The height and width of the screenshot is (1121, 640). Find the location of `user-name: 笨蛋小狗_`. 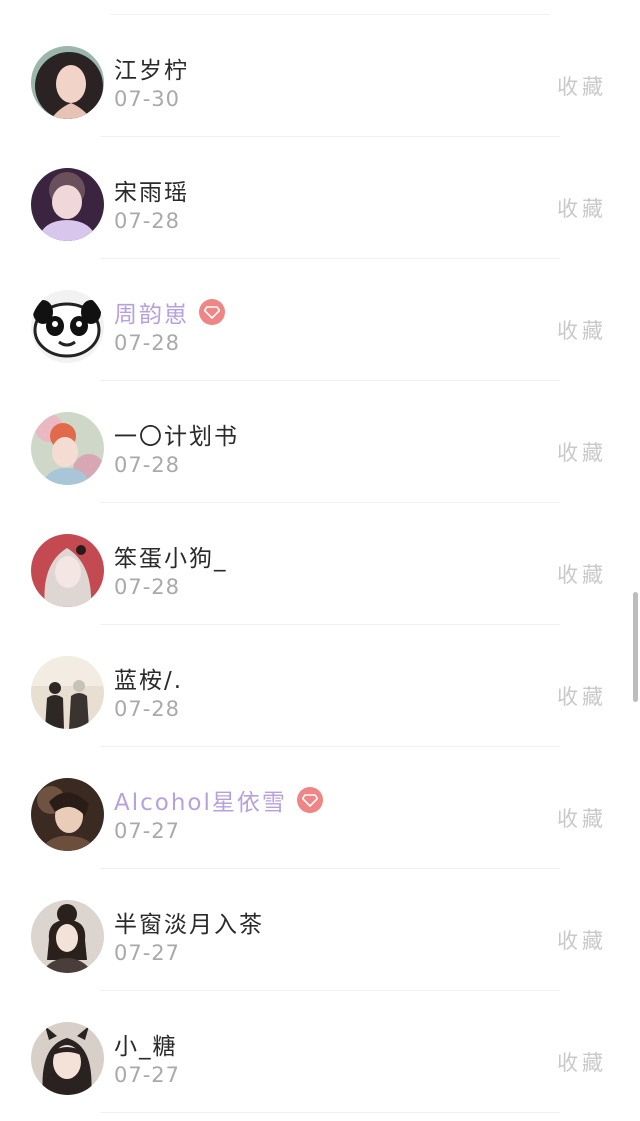

user-name: 笨蛋小狗_ is located at coordinates (171, 556).